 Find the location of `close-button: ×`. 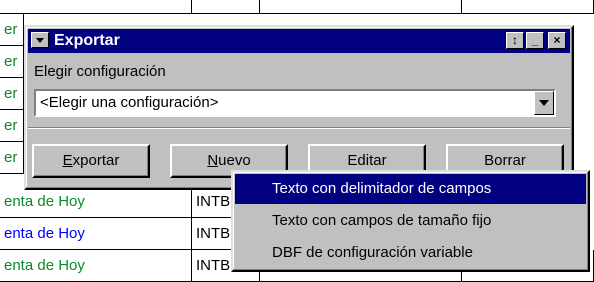

close-button: × is located at coordinates (557, 40).